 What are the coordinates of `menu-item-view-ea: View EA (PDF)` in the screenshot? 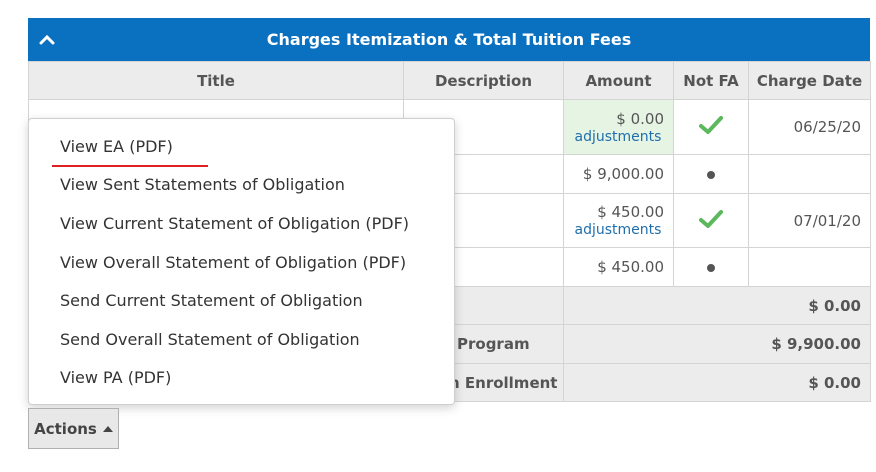 It's located at (241, 147).